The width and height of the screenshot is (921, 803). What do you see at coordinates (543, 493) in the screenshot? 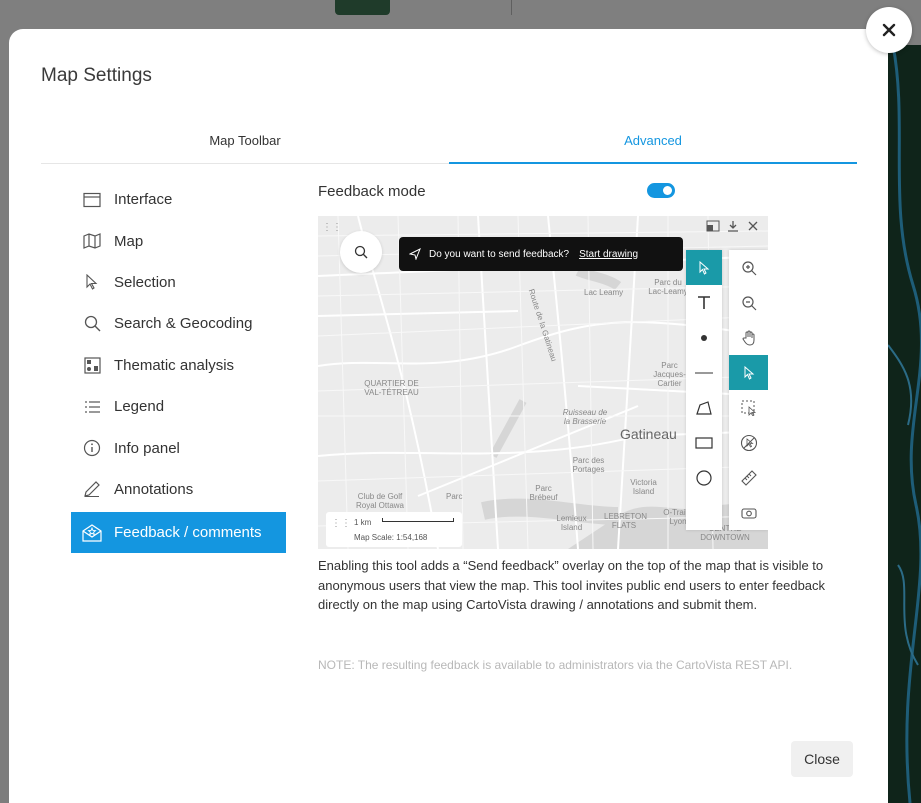
I see `map-label-parc-brebeuf: Parc Brébeuf` at bounding box center [543, 493].